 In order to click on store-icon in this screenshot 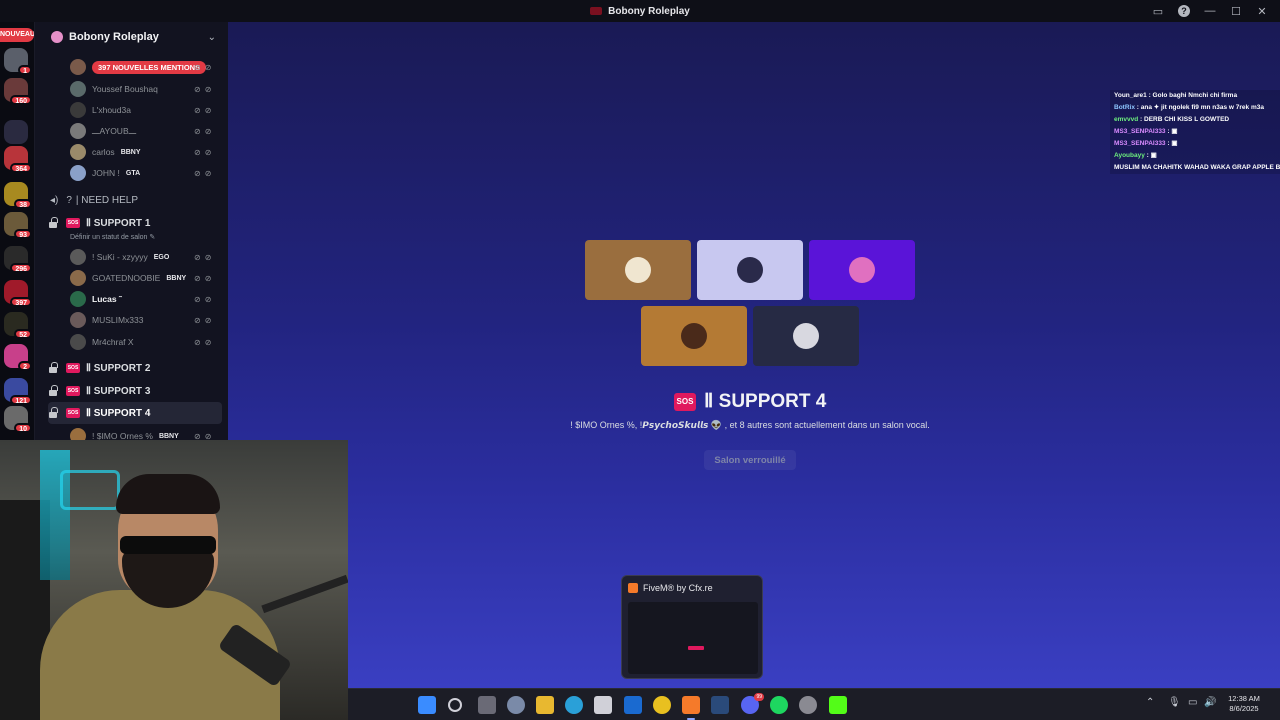, I will do `click(603, 705)`.